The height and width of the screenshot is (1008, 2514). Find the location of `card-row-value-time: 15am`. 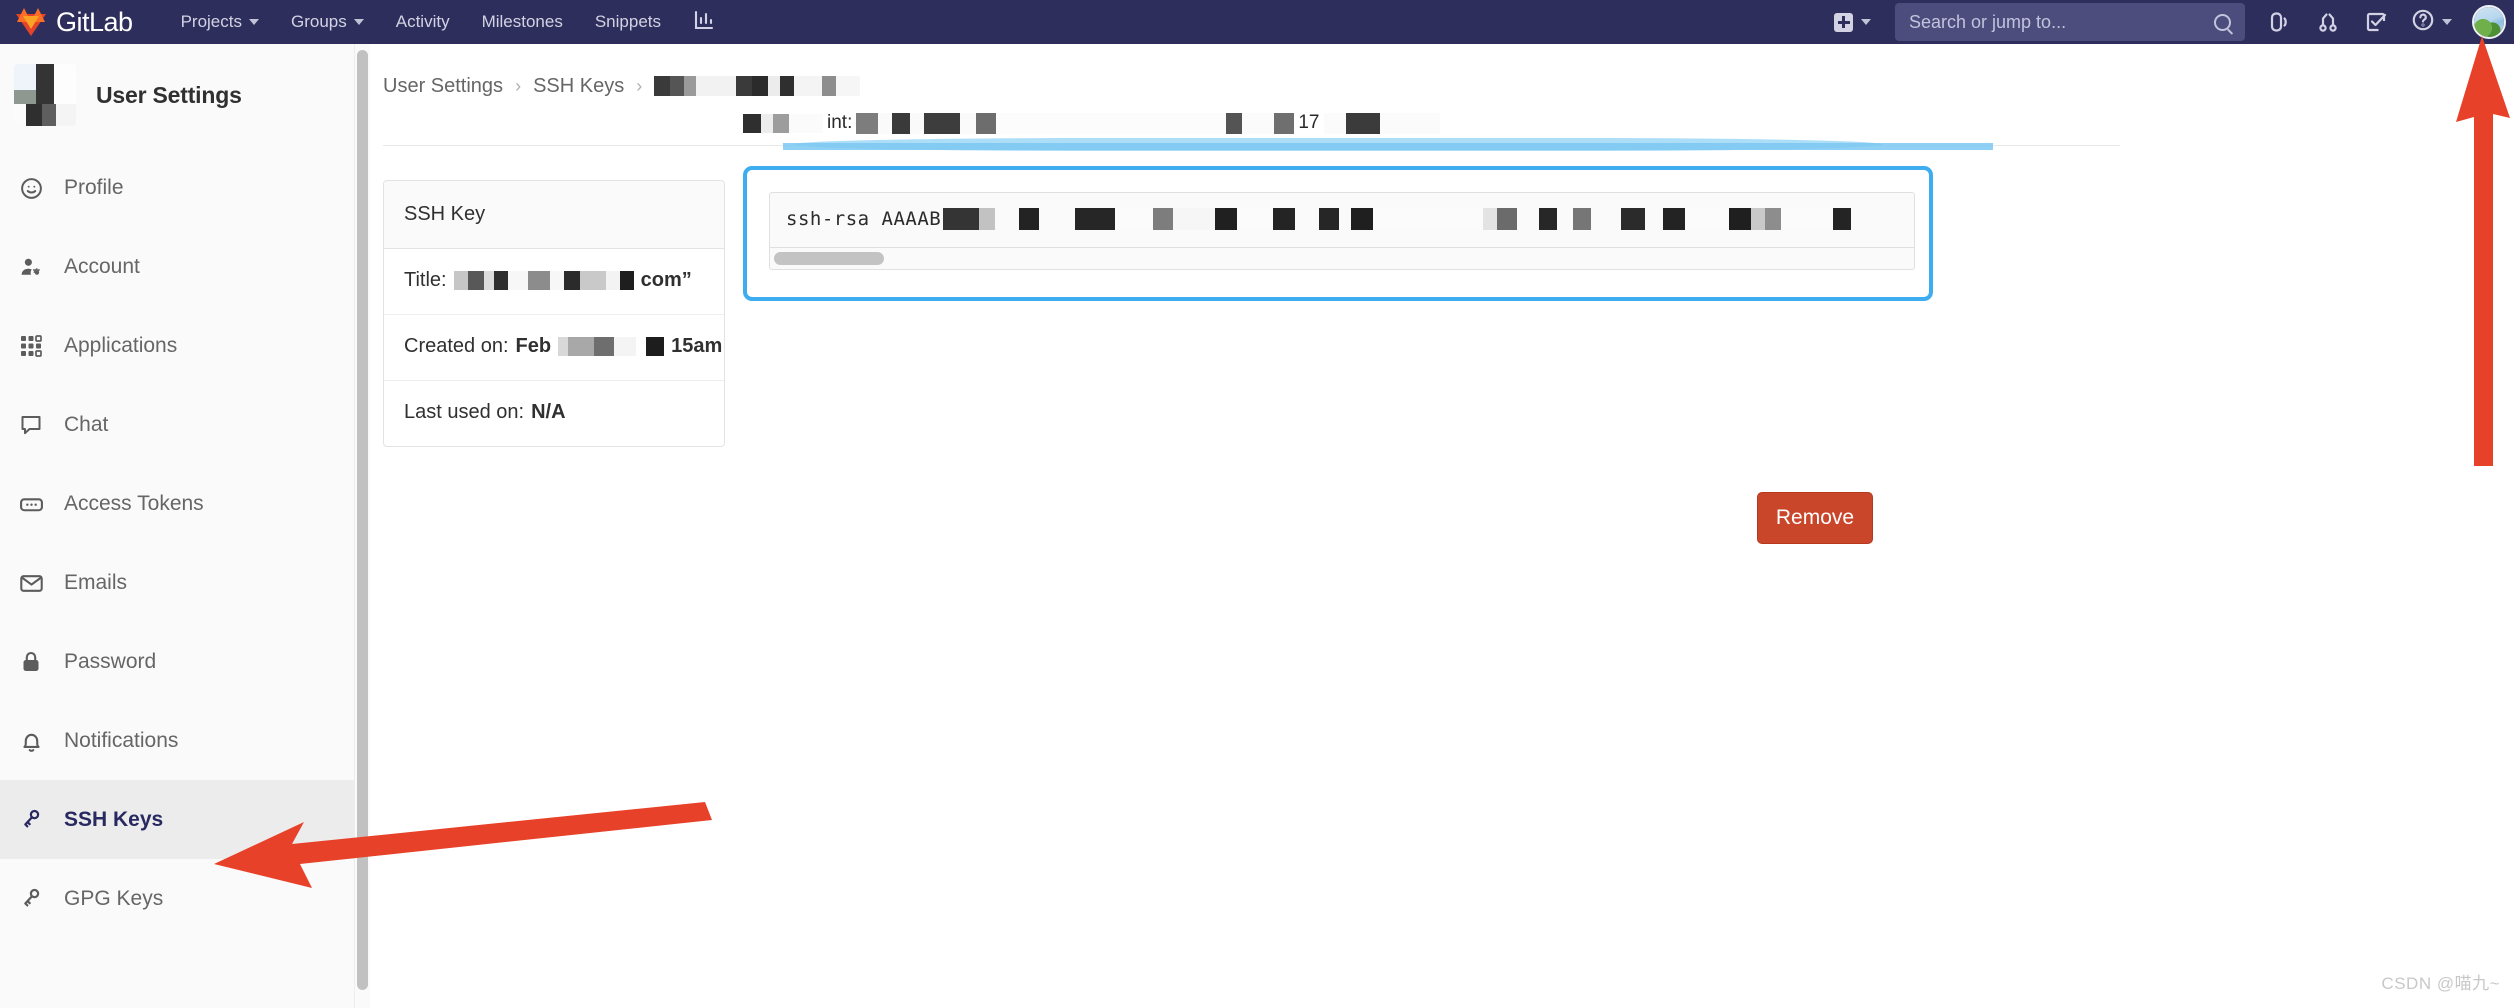

card-row-value-time: 15am is located at coordinates (697, 346).